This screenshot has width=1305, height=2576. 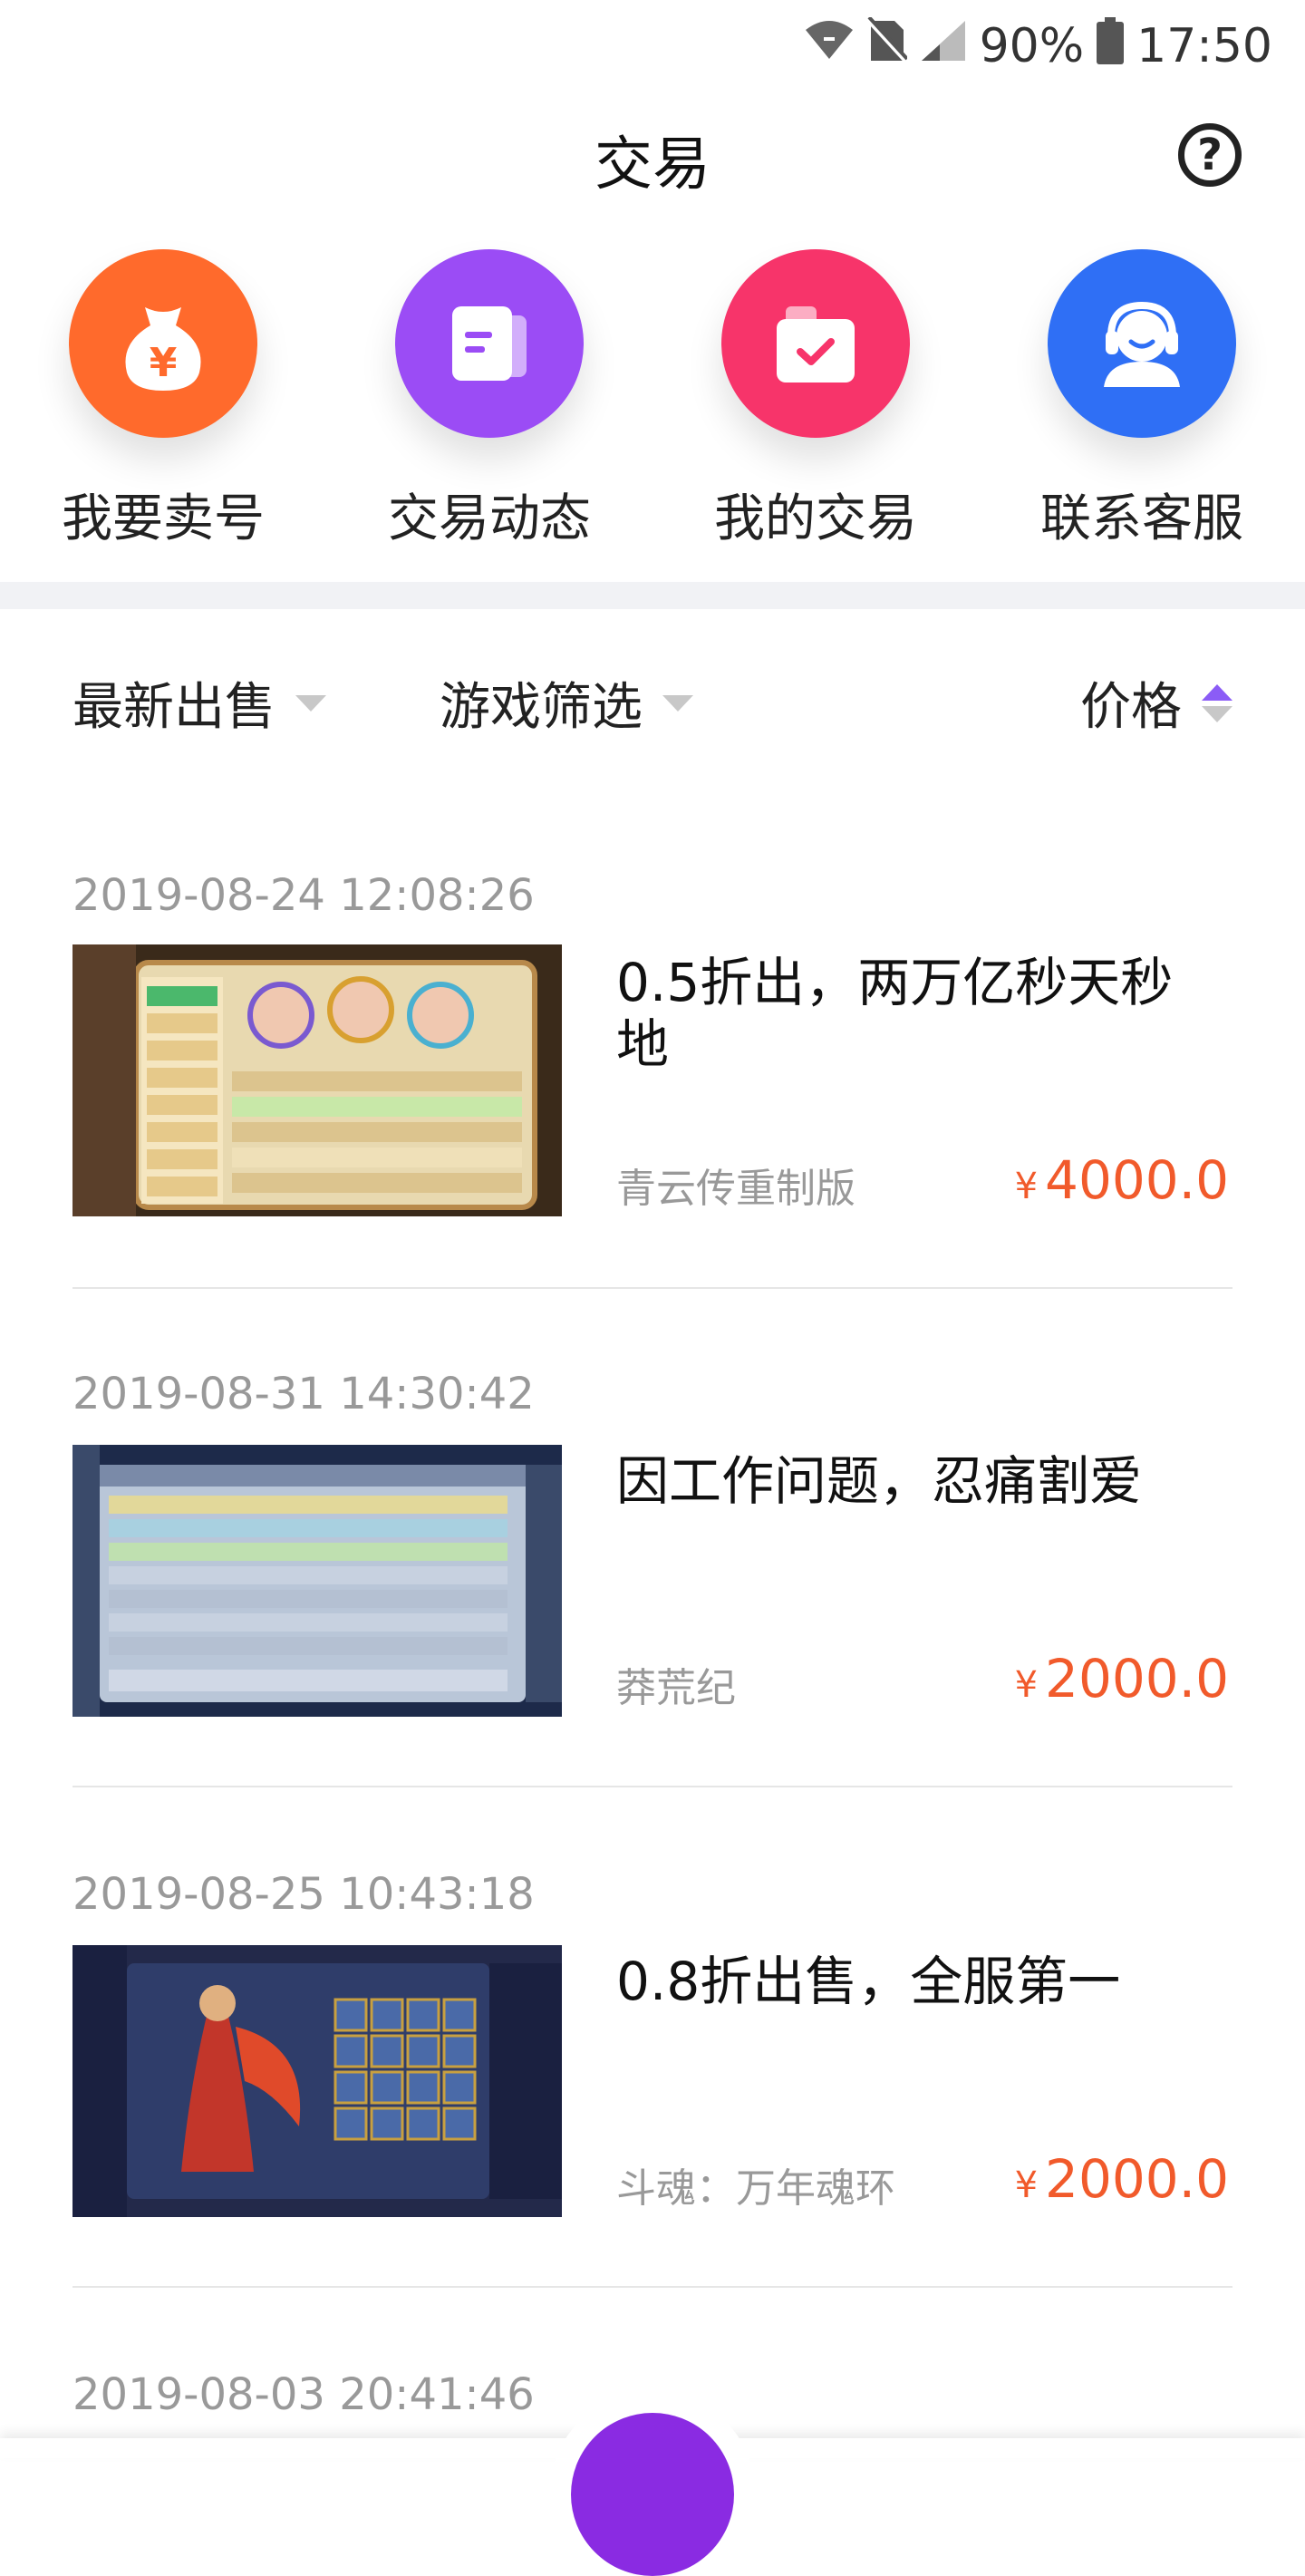 I want to click on listing-date: 2019-08-31 14:30:42, so click(x=303, y=1394).